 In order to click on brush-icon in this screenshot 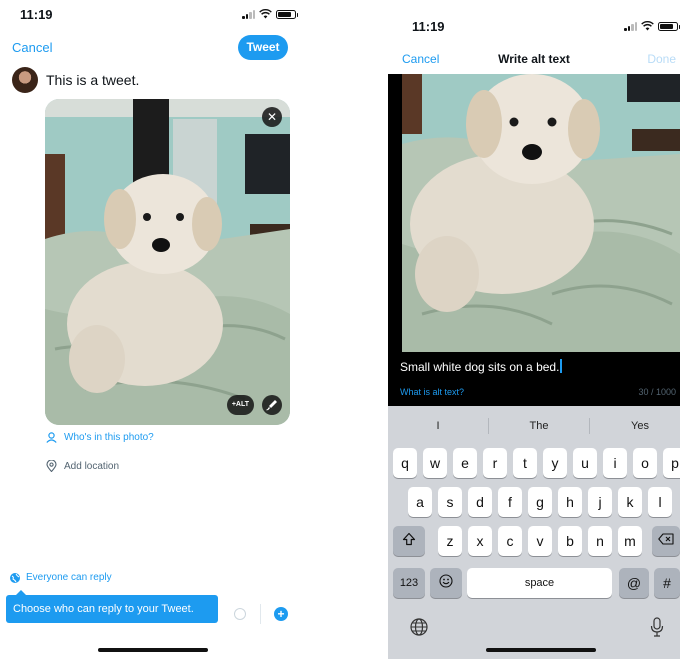, I will do `click(271, 405)`.